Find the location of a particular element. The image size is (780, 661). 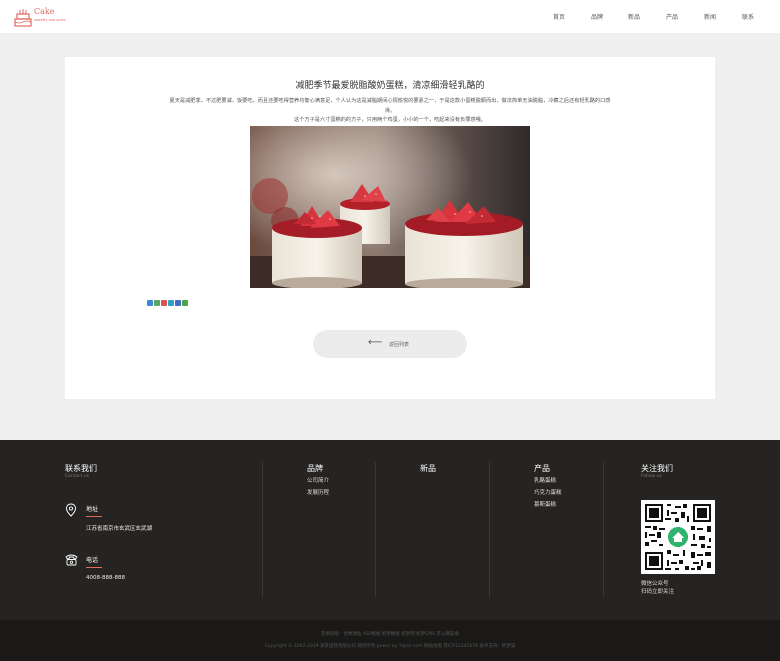

article-title: 减肥季节最爱脱脂酸奶蛋糕，清凉细滑轻乳酪的 is located at coordinates (390, 86).